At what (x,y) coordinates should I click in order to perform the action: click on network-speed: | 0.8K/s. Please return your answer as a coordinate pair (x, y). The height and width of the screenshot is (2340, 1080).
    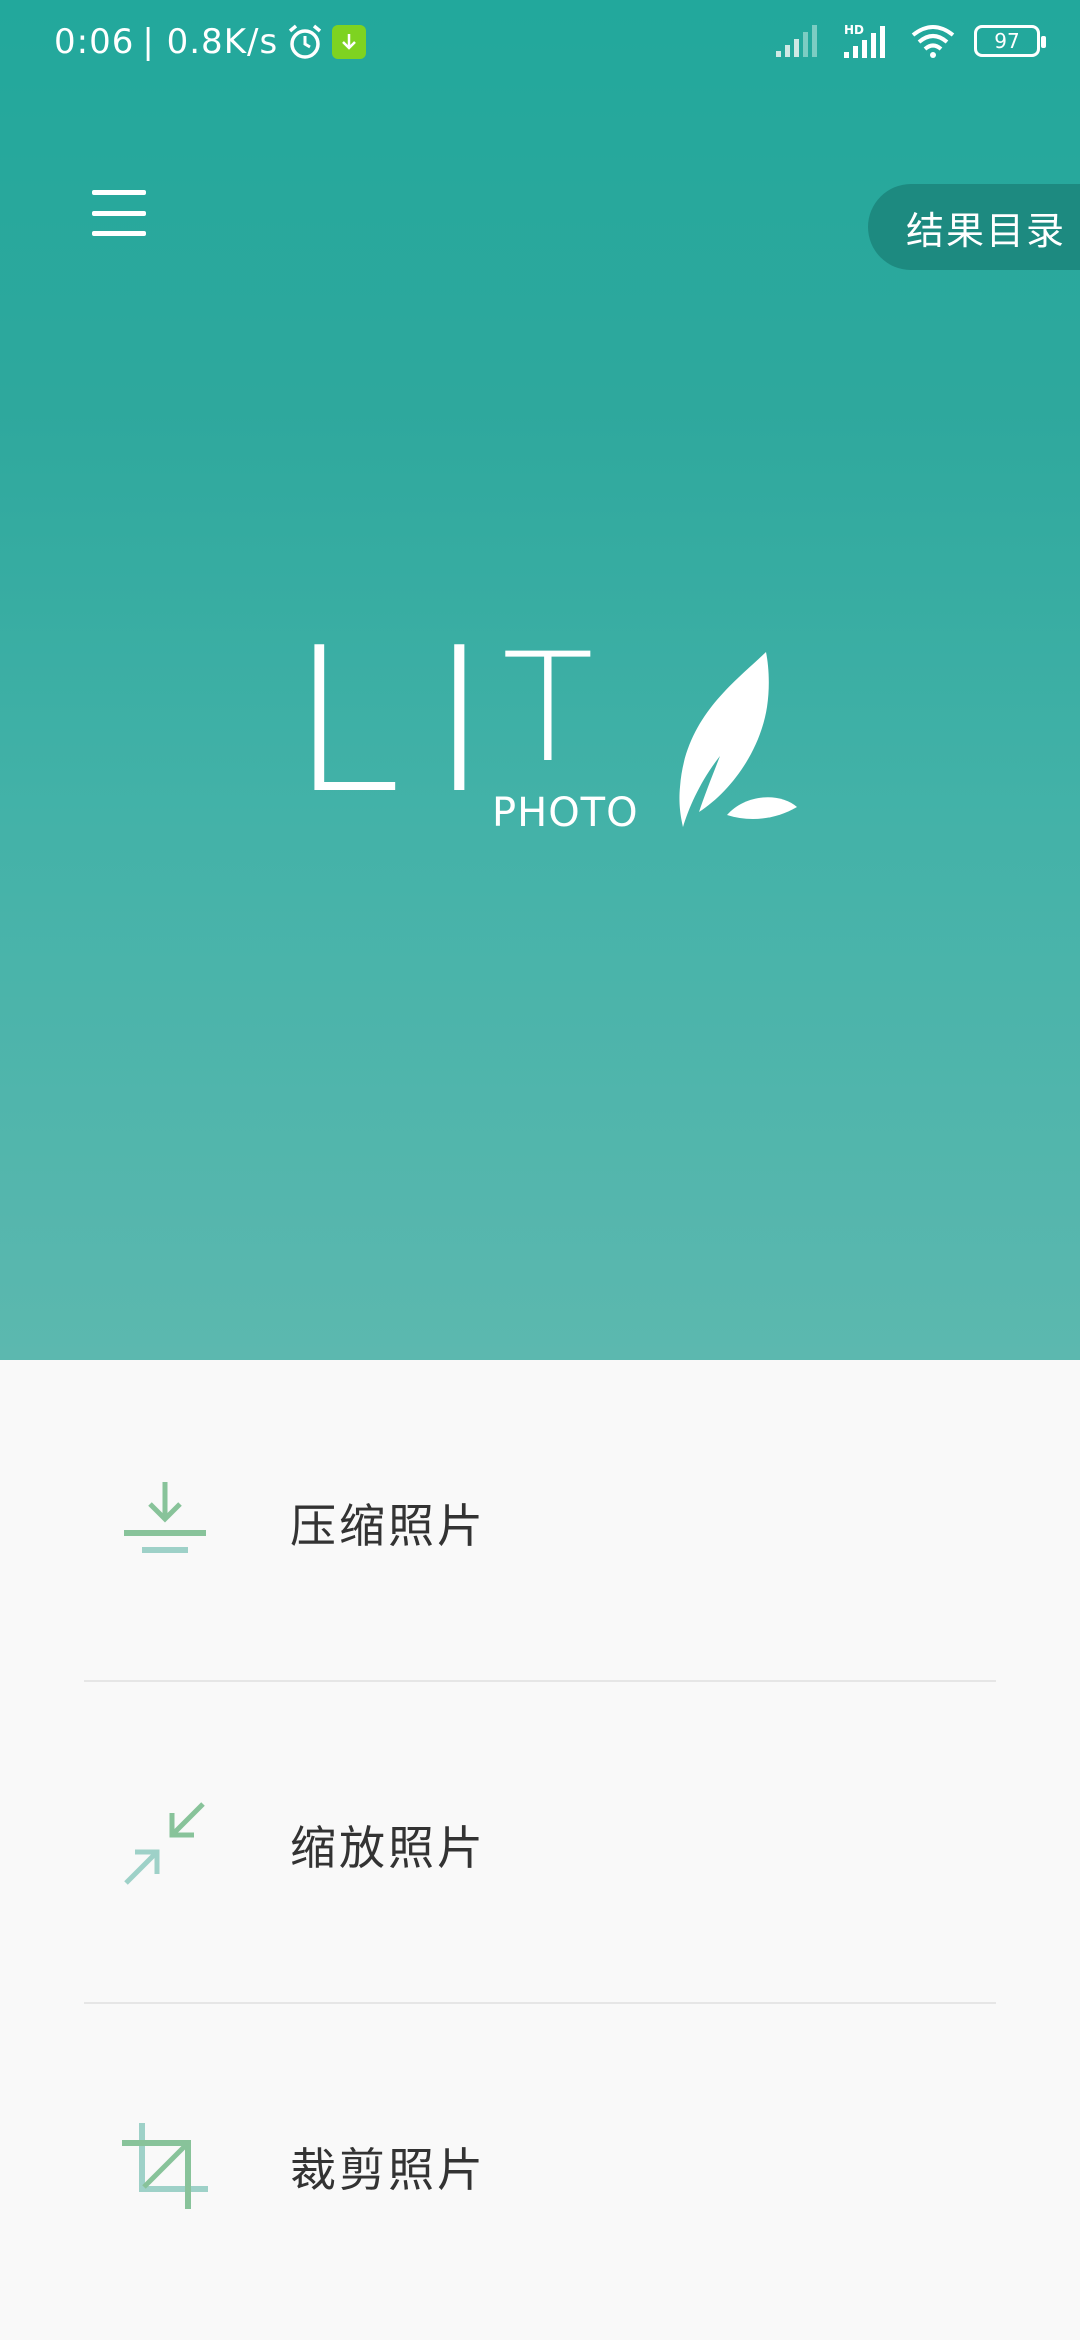
    Looking at the image, I should click on (210, 42).